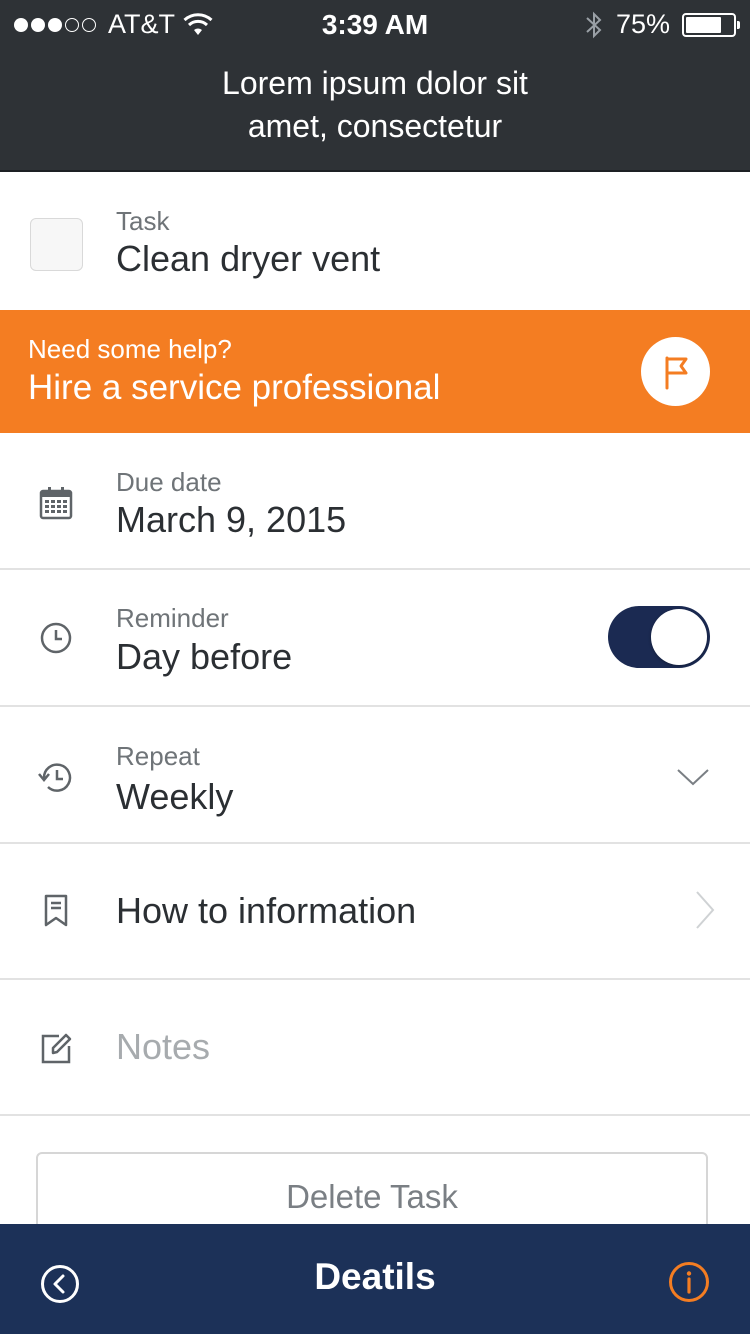 The image size is (750, 1334). I want to click on task-row: Task Clean dryer vent, so click(375, 242).